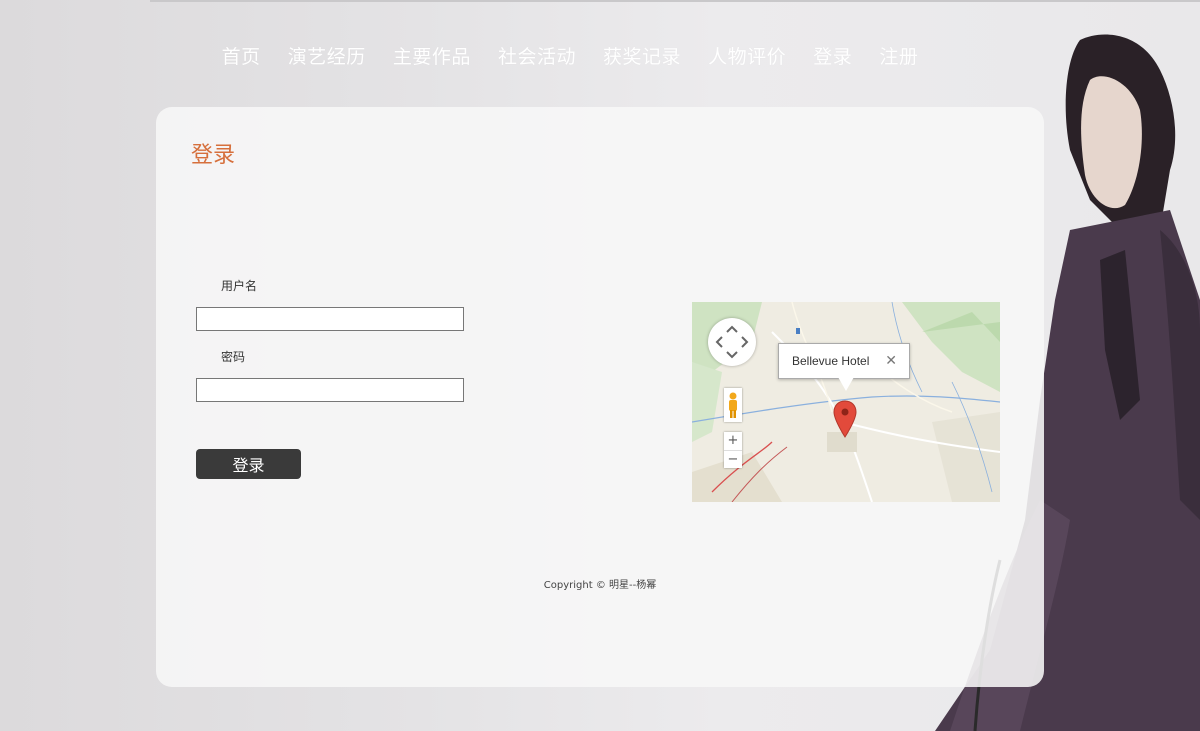 This screenshot has height=731, width=1200. I want to click on login-submit-button: 登录, so click(248, 464).